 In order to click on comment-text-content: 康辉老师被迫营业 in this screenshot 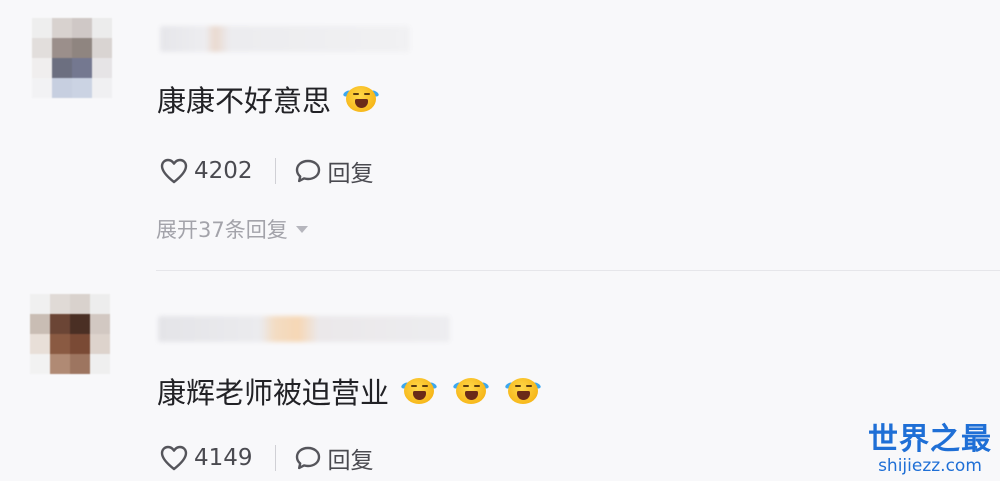, I will do `click(273, 393)`.